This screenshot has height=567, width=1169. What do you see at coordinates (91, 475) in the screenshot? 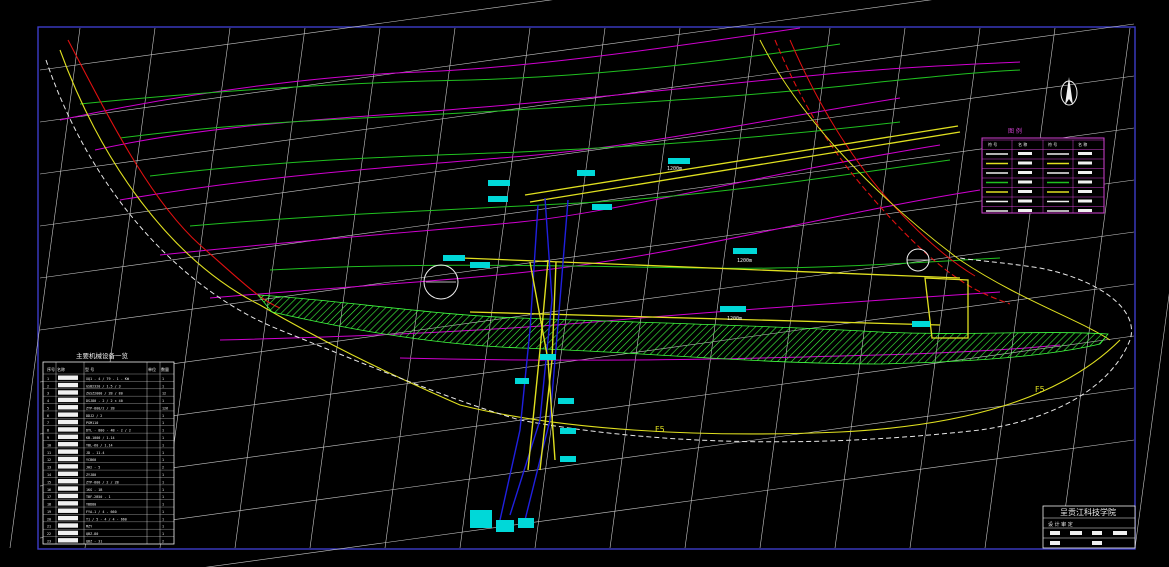
I see `equipment-table-cell: ZYJ80` at bounding box center [91, 475].